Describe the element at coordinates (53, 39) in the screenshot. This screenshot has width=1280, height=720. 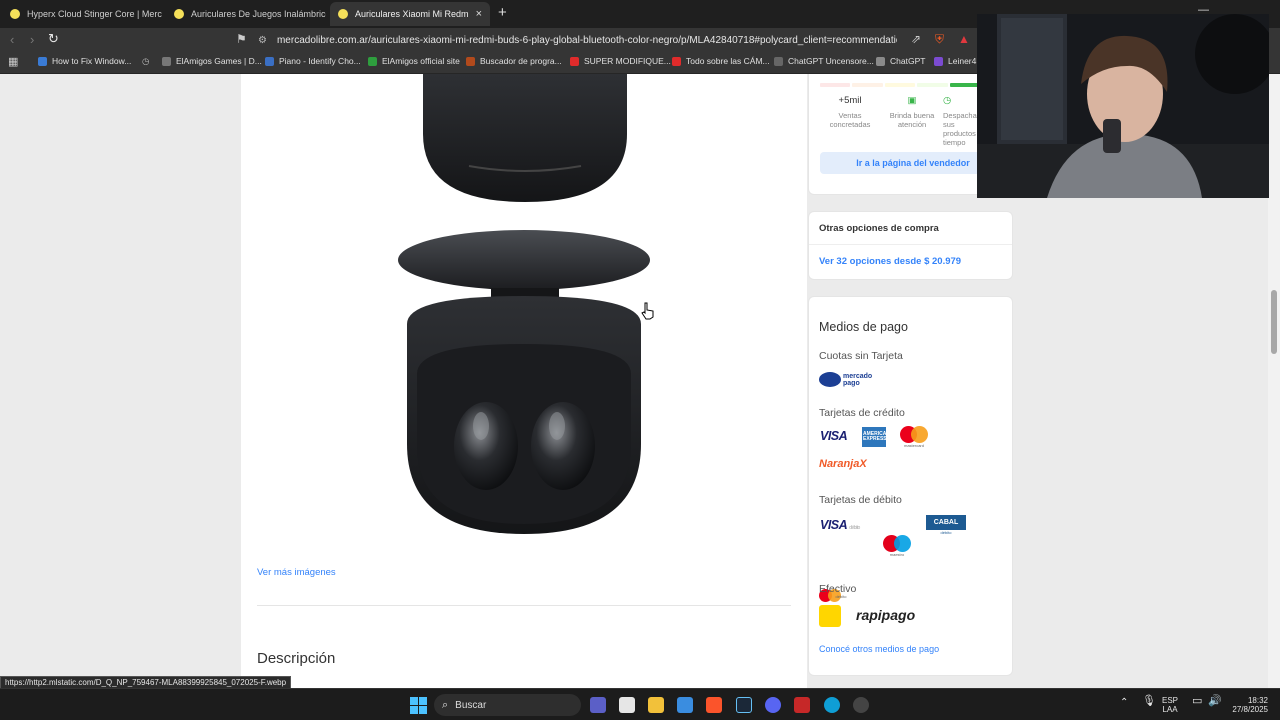
I see `reload-icon: ↻` at that location.